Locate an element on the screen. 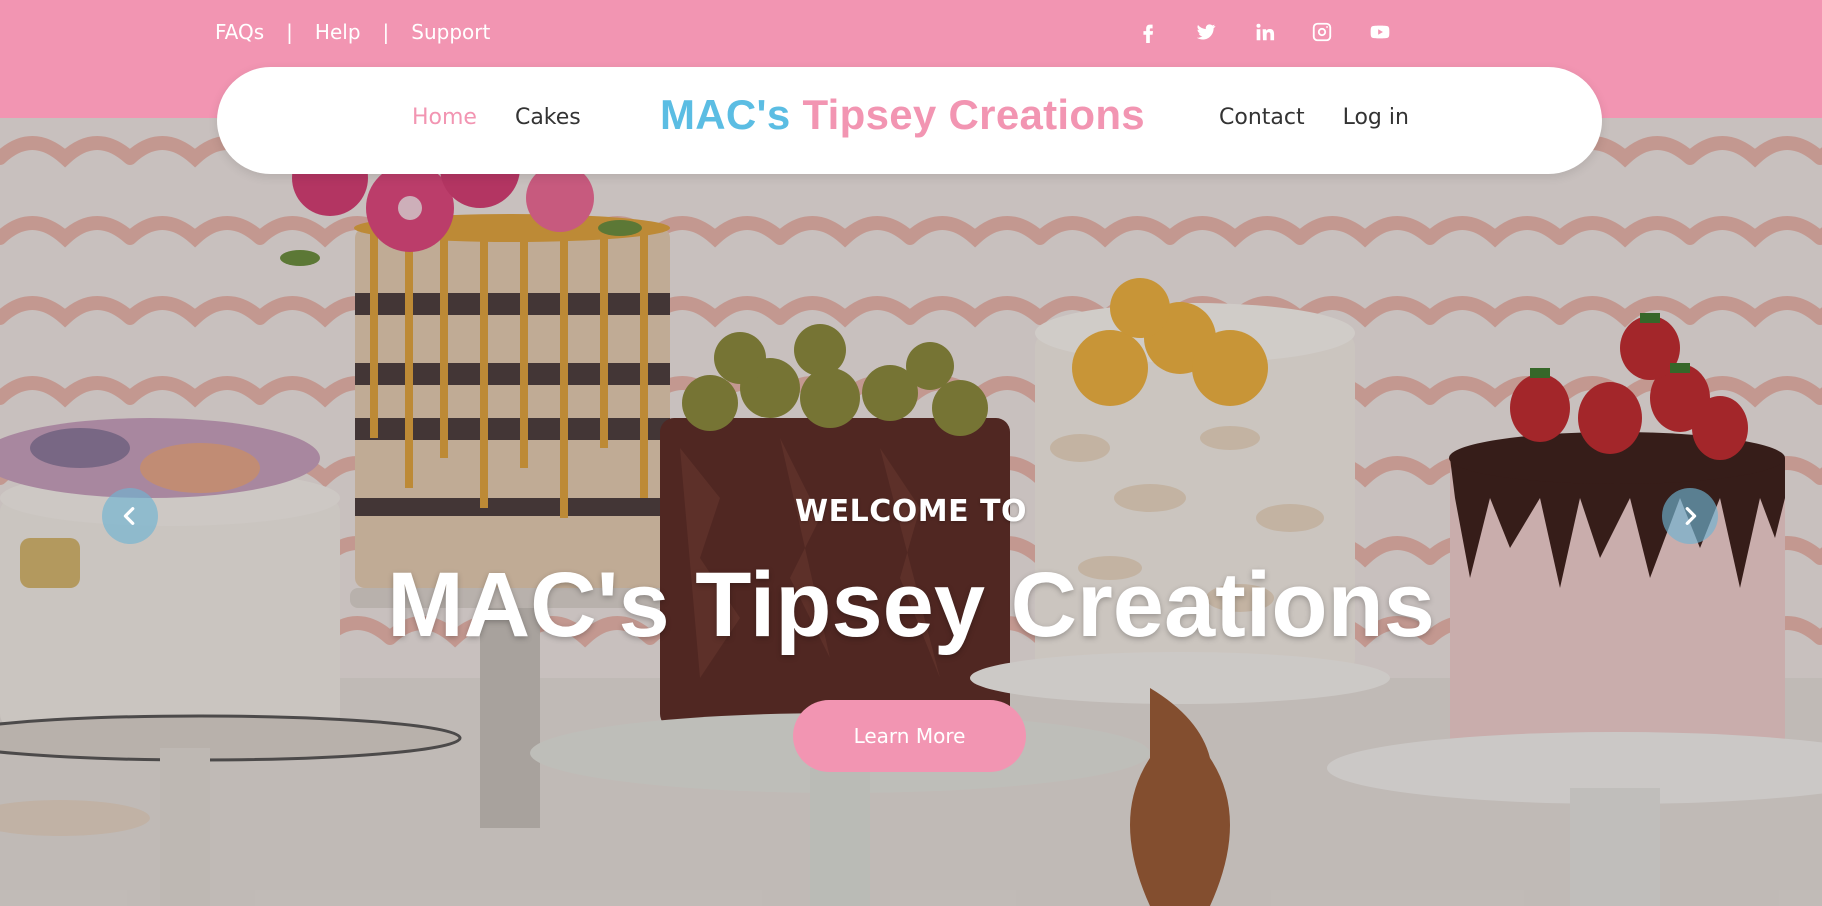  top-links: FAQs | Help | Support is located at coordinates (352, 32).